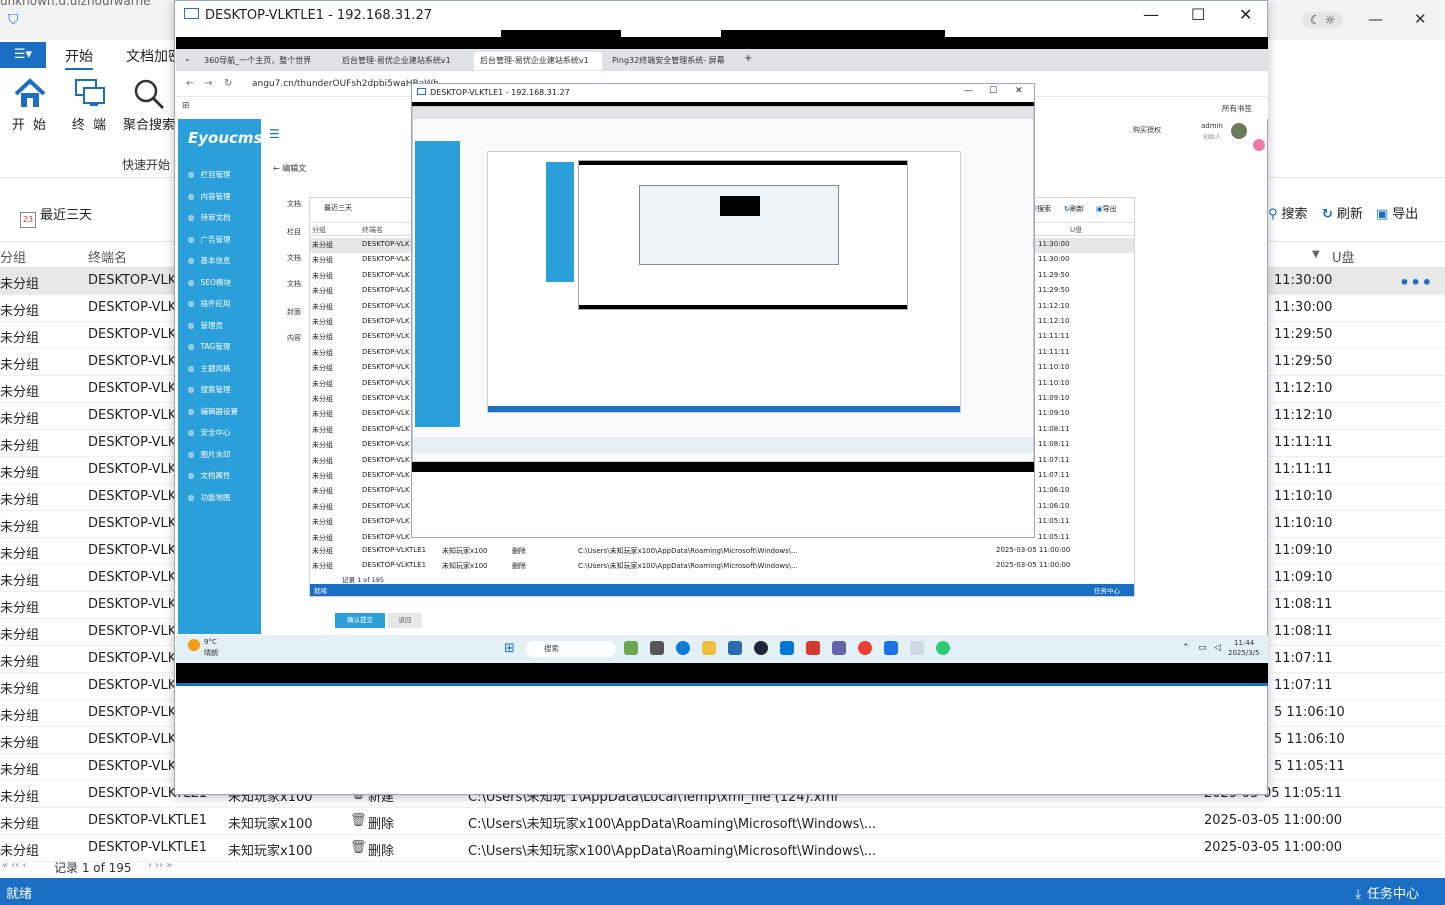 The height and width of the screenshot is (905, 1445). What do you see at coordinates (1019, 91) in the screenshot?
I see `nested-close: ✕` at bounding box center [1019, 91].